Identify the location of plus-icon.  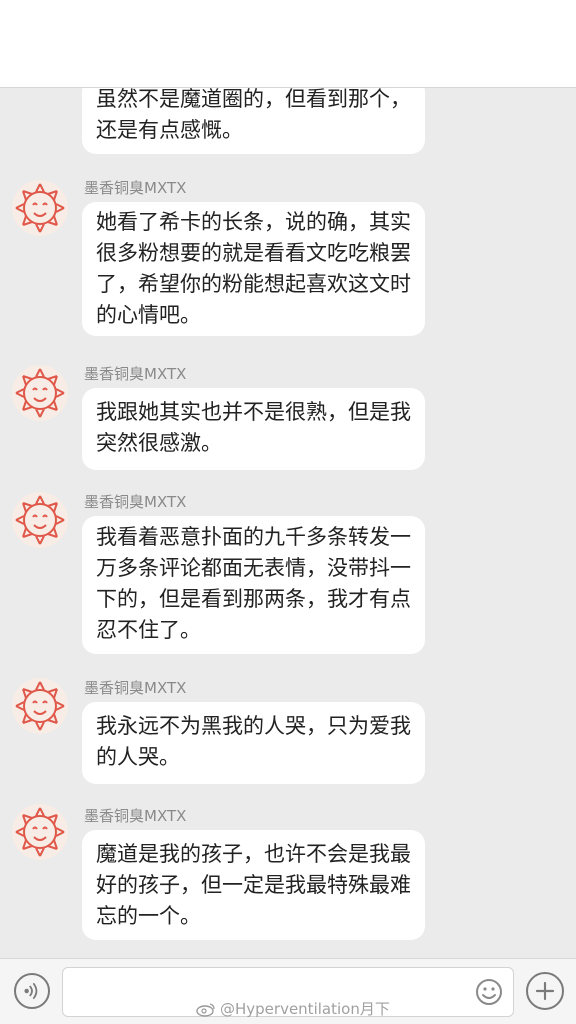
(545, 991).